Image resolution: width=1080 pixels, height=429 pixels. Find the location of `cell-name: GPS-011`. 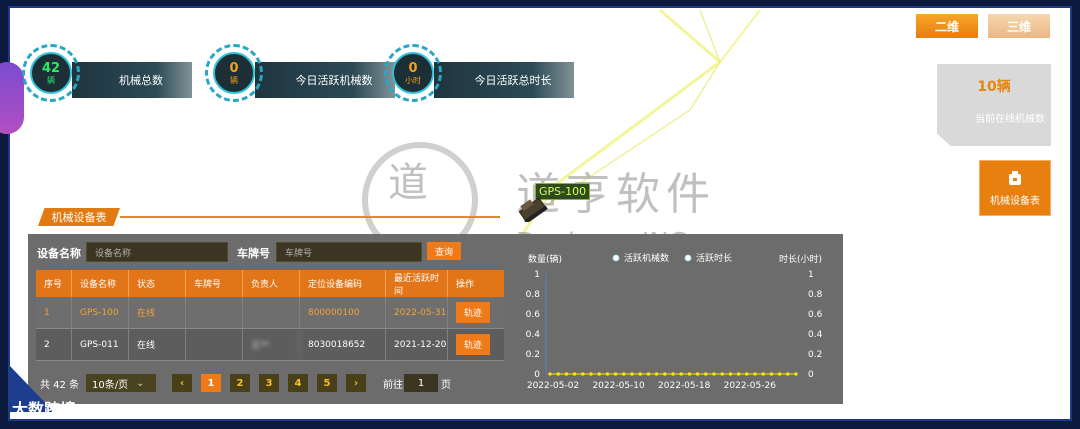

cell-name: GPS-011 is located at coordinates (100, 344).